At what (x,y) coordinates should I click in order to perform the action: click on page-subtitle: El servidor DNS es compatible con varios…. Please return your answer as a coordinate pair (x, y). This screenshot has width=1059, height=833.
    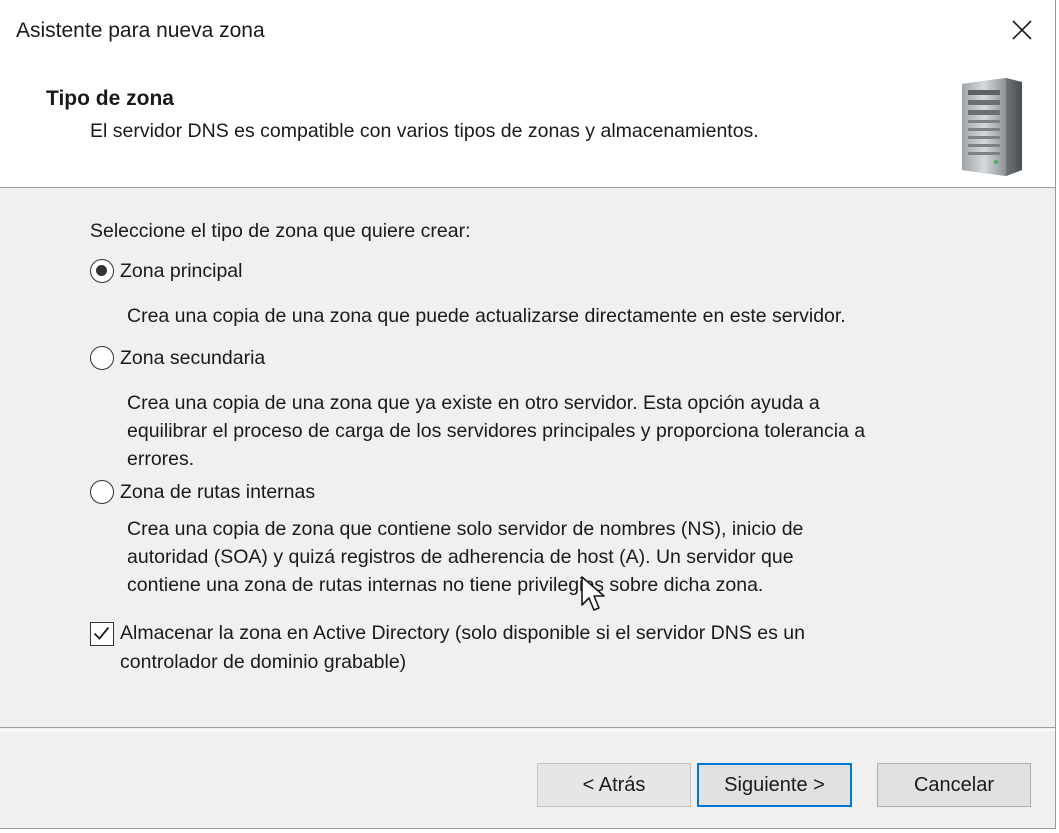
    Looking at the image, I should click on (424, 131).